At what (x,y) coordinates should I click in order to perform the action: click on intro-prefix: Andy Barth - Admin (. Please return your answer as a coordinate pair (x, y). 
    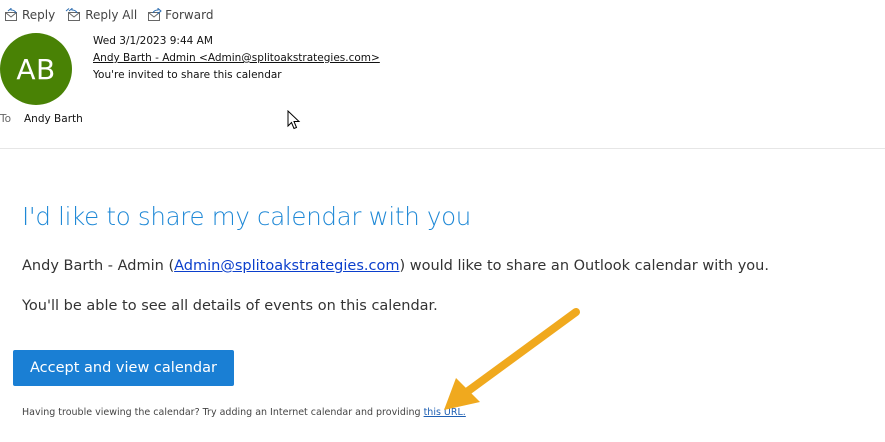
    Looking at the image, I should click on (98, 266).